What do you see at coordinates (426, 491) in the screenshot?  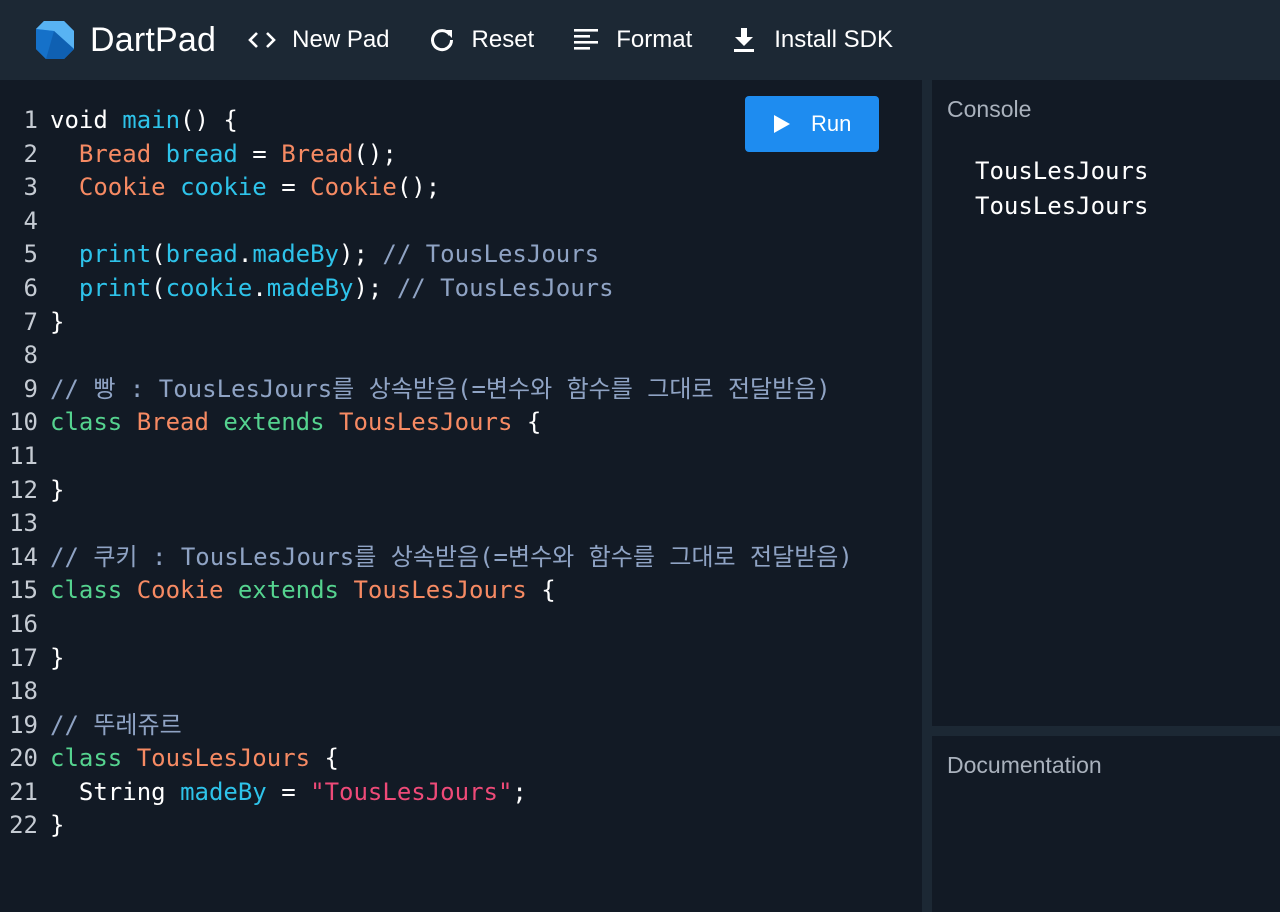 I see `code-line: 12}` at bounding box center [426, 491].